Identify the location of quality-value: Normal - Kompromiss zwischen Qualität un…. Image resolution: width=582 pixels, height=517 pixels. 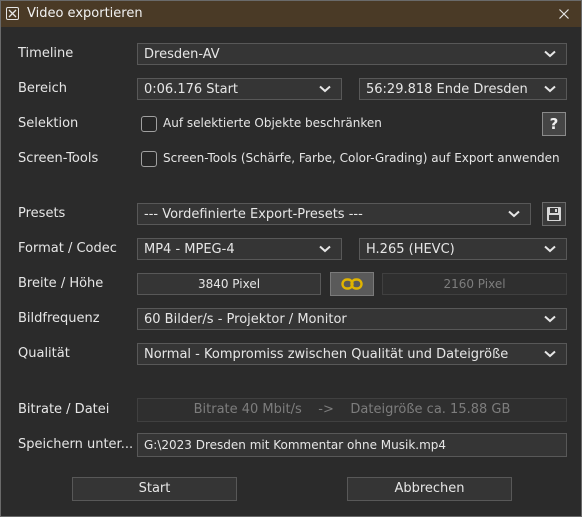
(326, 354).